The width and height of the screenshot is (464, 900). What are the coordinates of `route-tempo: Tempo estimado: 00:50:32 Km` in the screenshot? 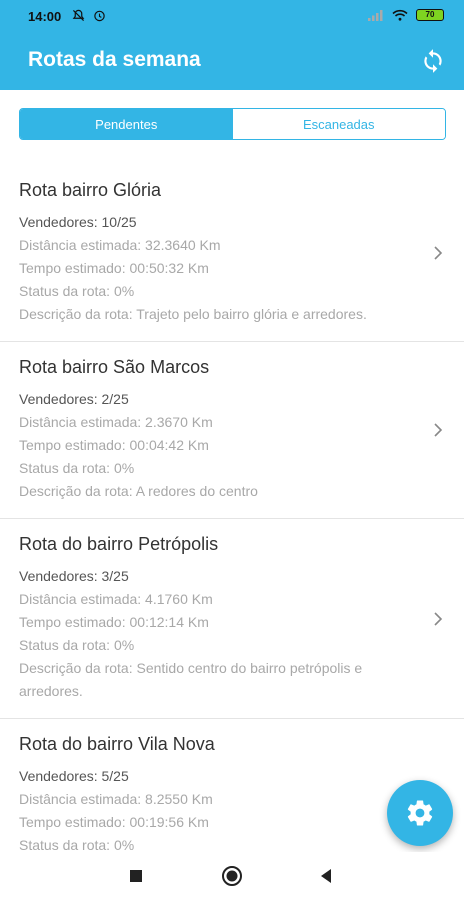 It's located at (114, 268).